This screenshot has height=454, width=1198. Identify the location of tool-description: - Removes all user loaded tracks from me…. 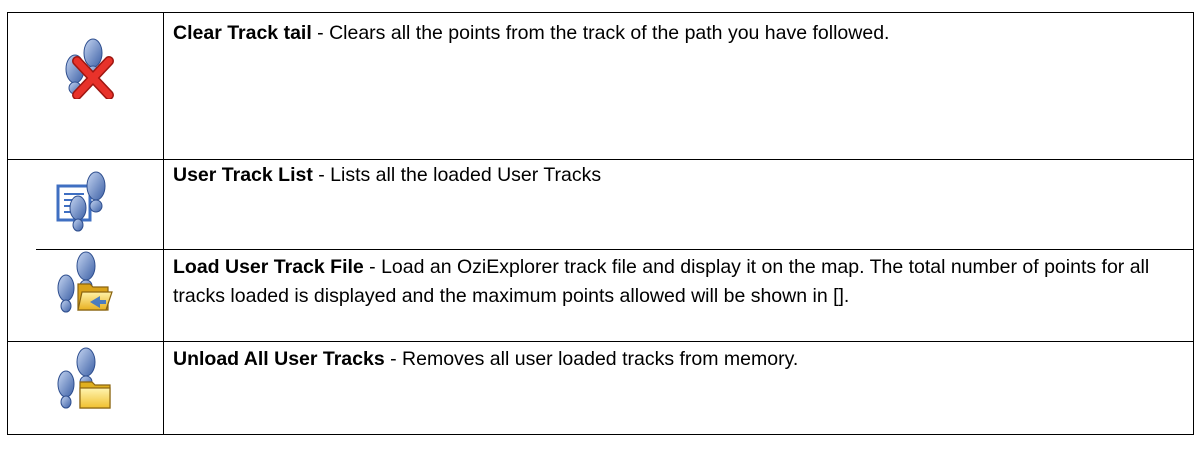
(591, 359).